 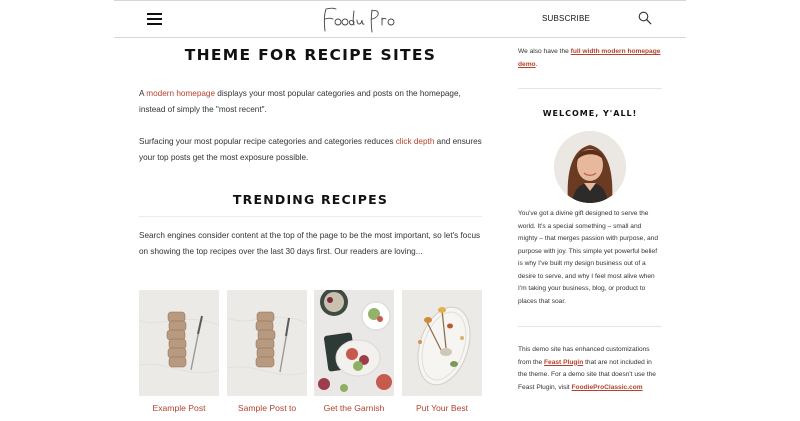 I want to click on sidebar-intro-end: ., so click(x=536, y=64).